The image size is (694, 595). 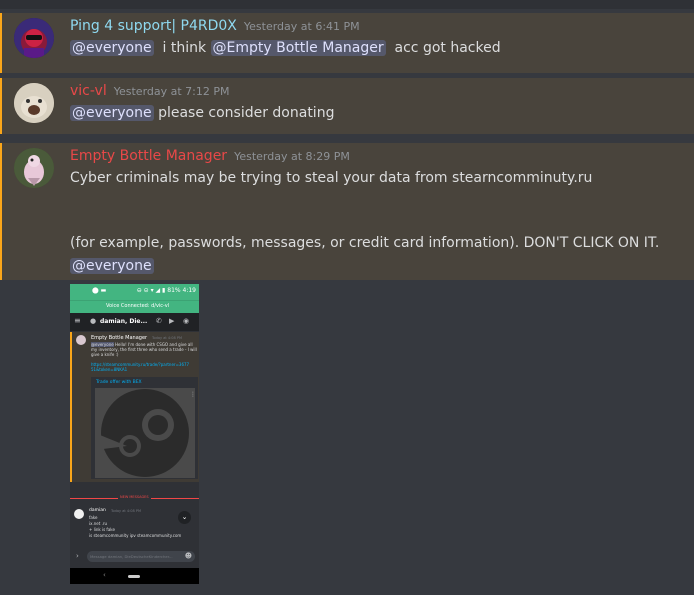 What do you see at coordinates (104, 575) in the screenshot?
I see `back-icon: ‹` at bounding box center [104, 575].